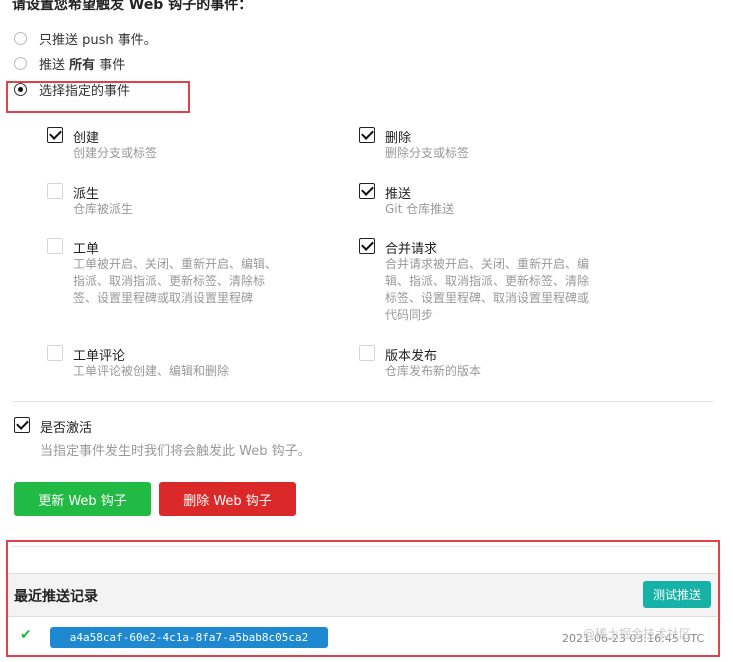  Describe the element at coordinates (86, 194) in the screenshot. I see `event-fork-title: 派生` at that location.